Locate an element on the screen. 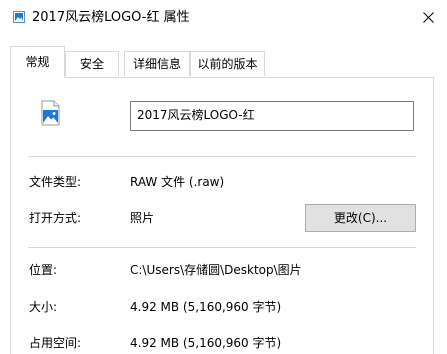 The image size is (447, 354). size-label: 大小: is located at coordinates (43, 307).